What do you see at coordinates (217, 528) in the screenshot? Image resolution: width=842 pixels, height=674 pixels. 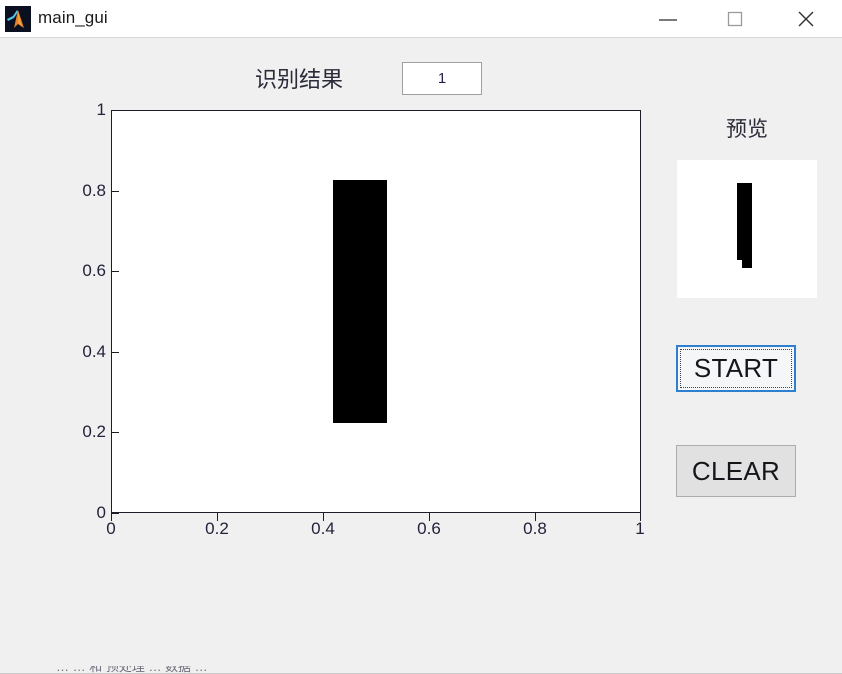 I see `x-tick-label: 0.2` at bounding box center [217, 528].